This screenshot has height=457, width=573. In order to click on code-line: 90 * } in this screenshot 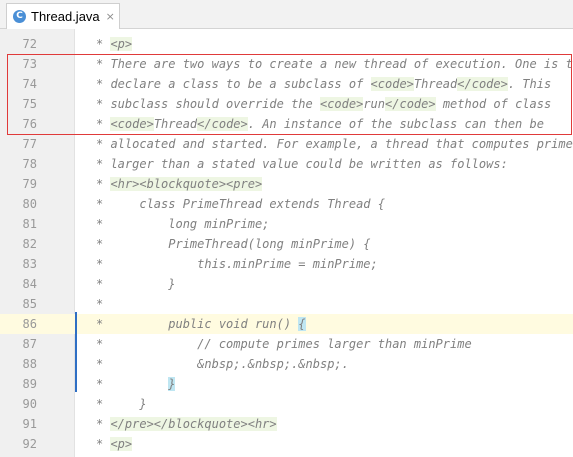, I will do `click(286, 404)`.